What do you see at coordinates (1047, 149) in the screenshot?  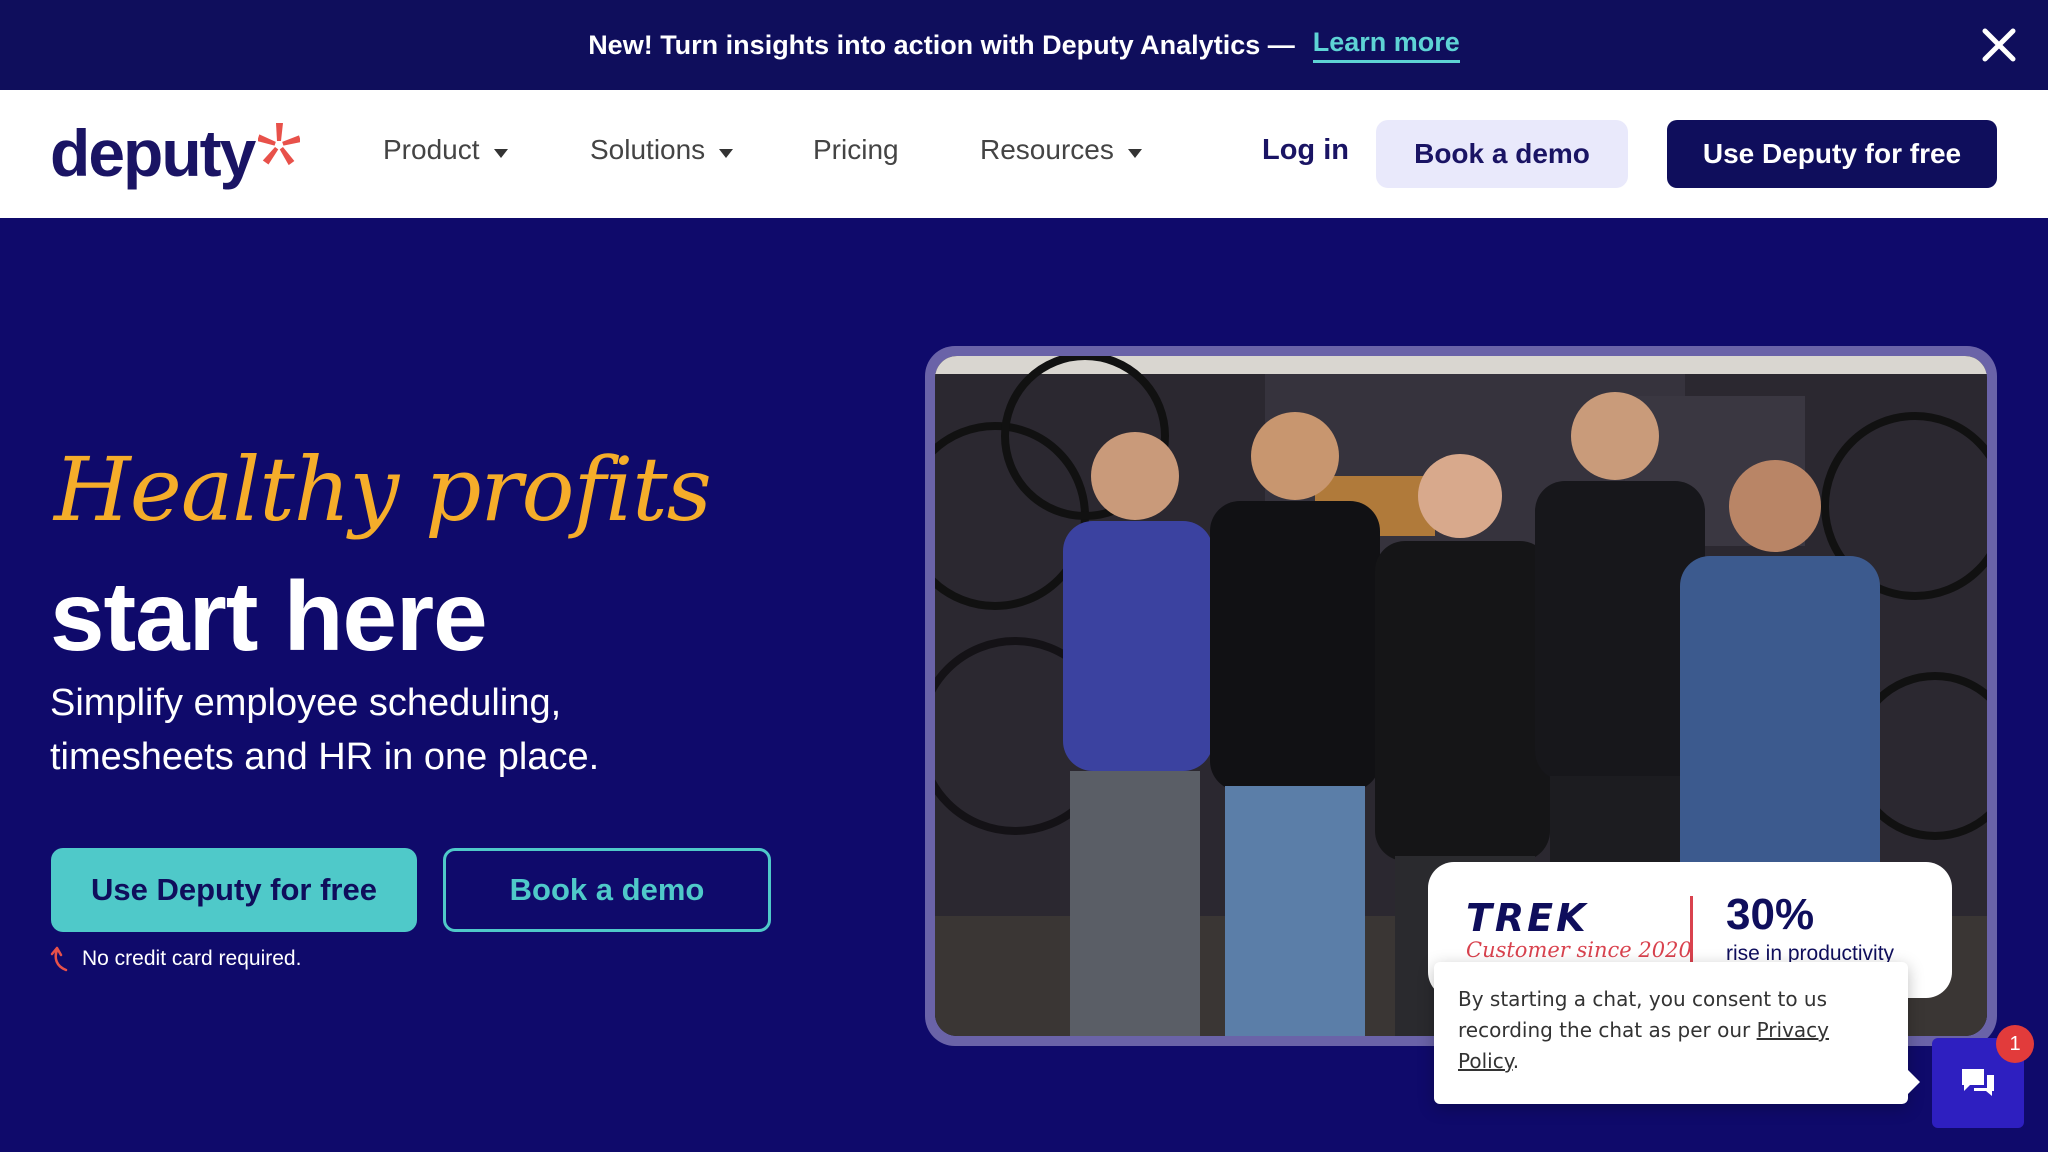 I see `nav-resources-label: Resources` at bounding box center [1047, 149].